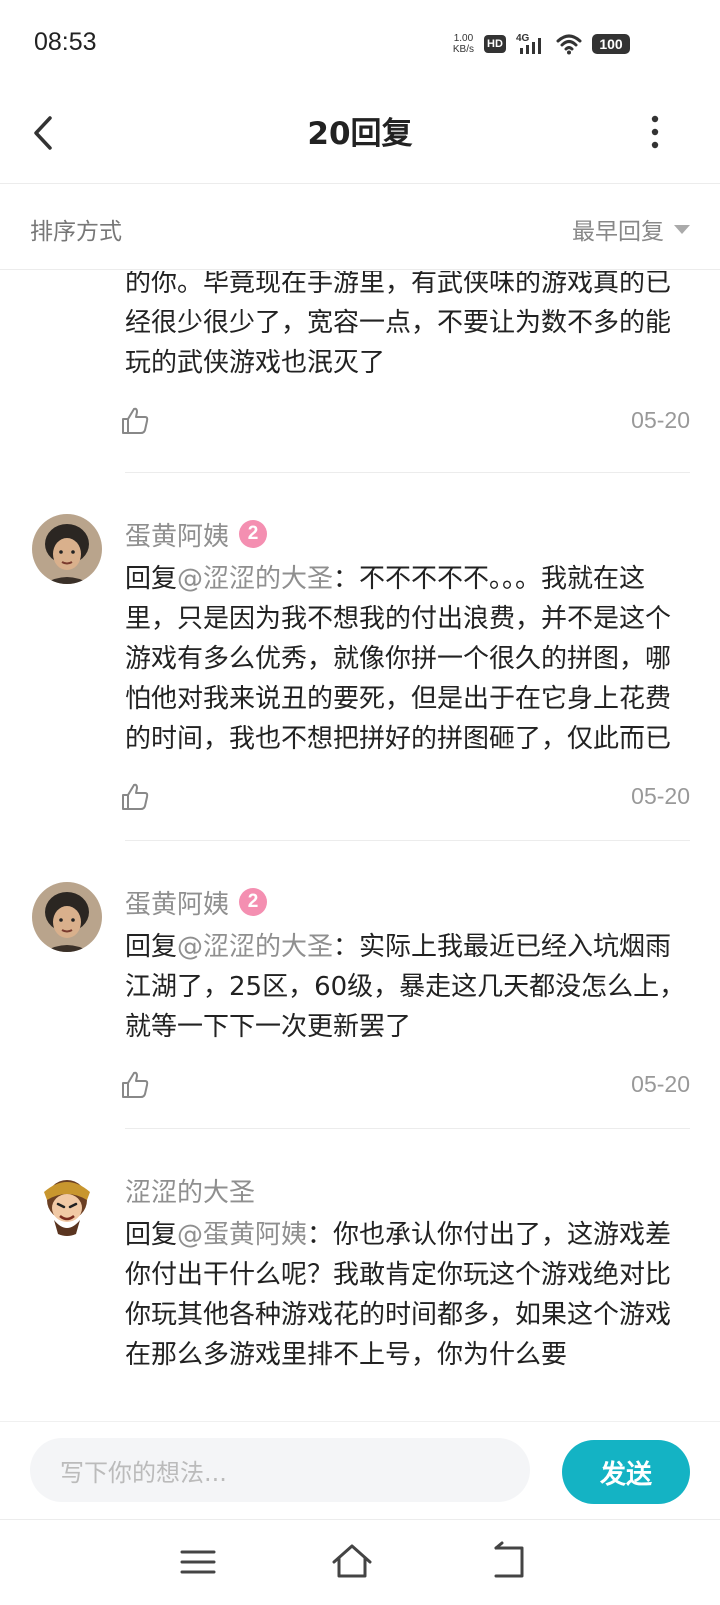 This screenshot has width=720, height=1605. I want to click on system-nav-bar, so click(360, 1562).